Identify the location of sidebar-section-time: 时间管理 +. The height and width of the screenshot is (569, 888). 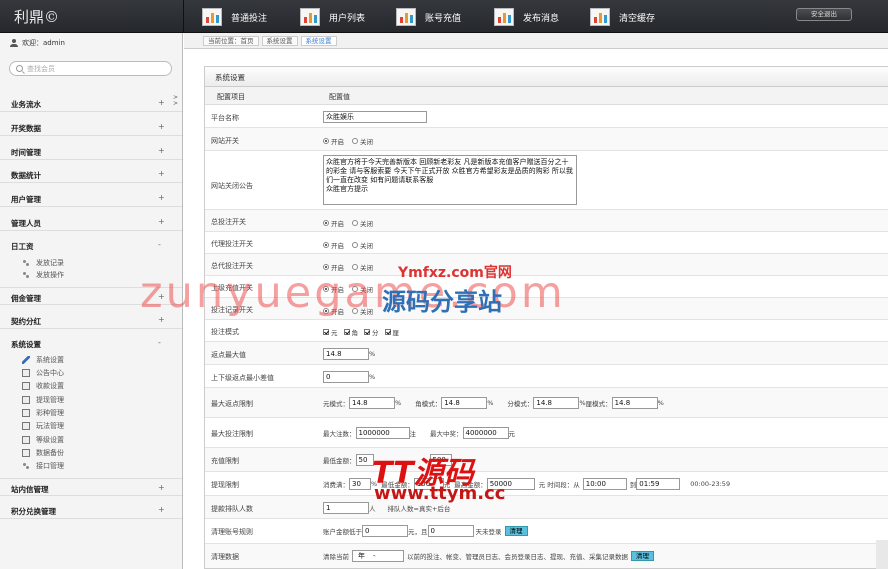
(91, 151).